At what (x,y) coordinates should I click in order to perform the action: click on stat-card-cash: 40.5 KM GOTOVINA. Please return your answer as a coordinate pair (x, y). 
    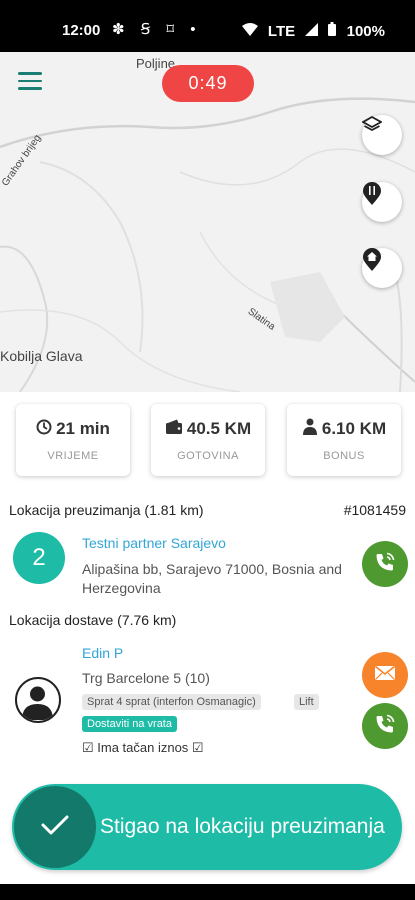
    Looking at the image, I should click on (208, 440).